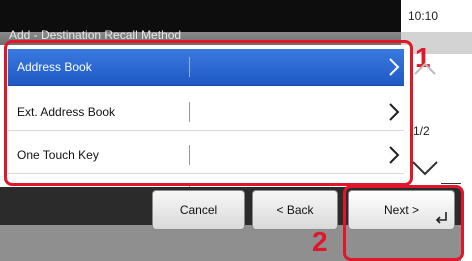 Image resolution: width=472 pixels, height=261 pixels. I want to click on clock: 10:10, so click(436, 16).